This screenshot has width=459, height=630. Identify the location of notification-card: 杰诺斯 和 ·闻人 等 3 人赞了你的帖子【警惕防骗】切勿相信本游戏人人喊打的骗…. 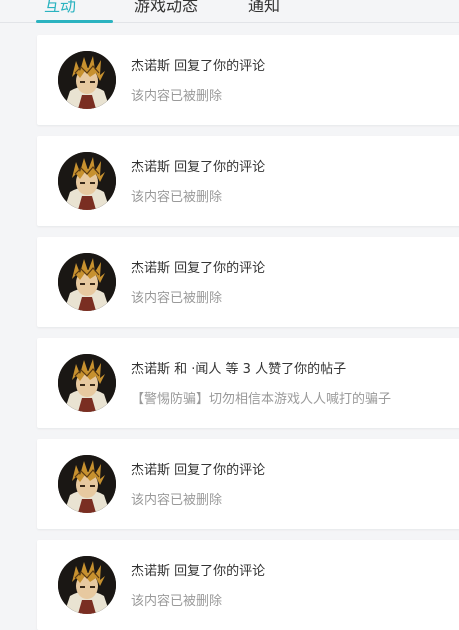
(248, 383).